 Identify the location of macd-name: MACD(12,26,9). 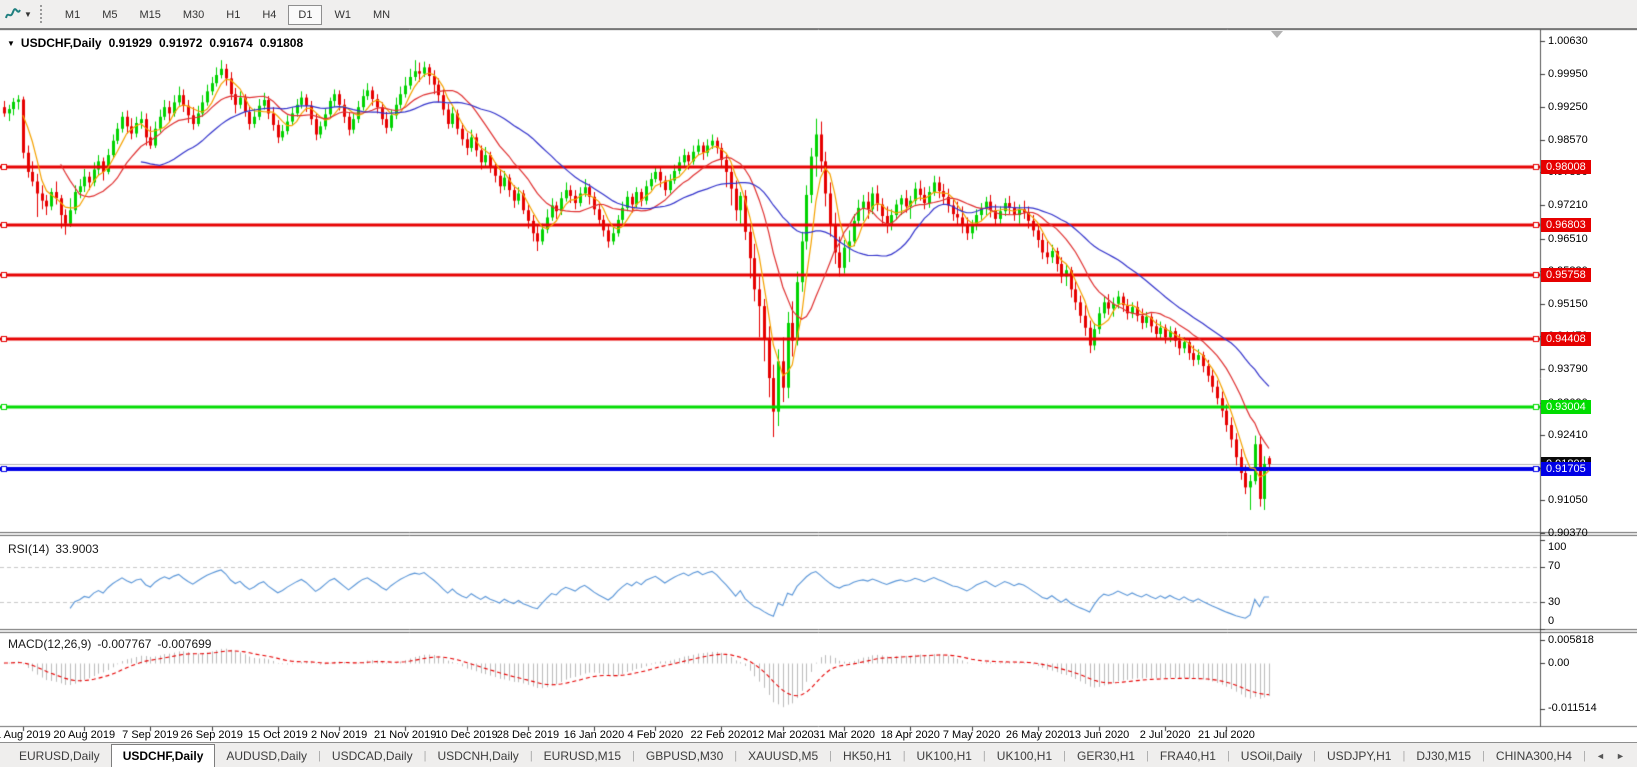
(50, 644).